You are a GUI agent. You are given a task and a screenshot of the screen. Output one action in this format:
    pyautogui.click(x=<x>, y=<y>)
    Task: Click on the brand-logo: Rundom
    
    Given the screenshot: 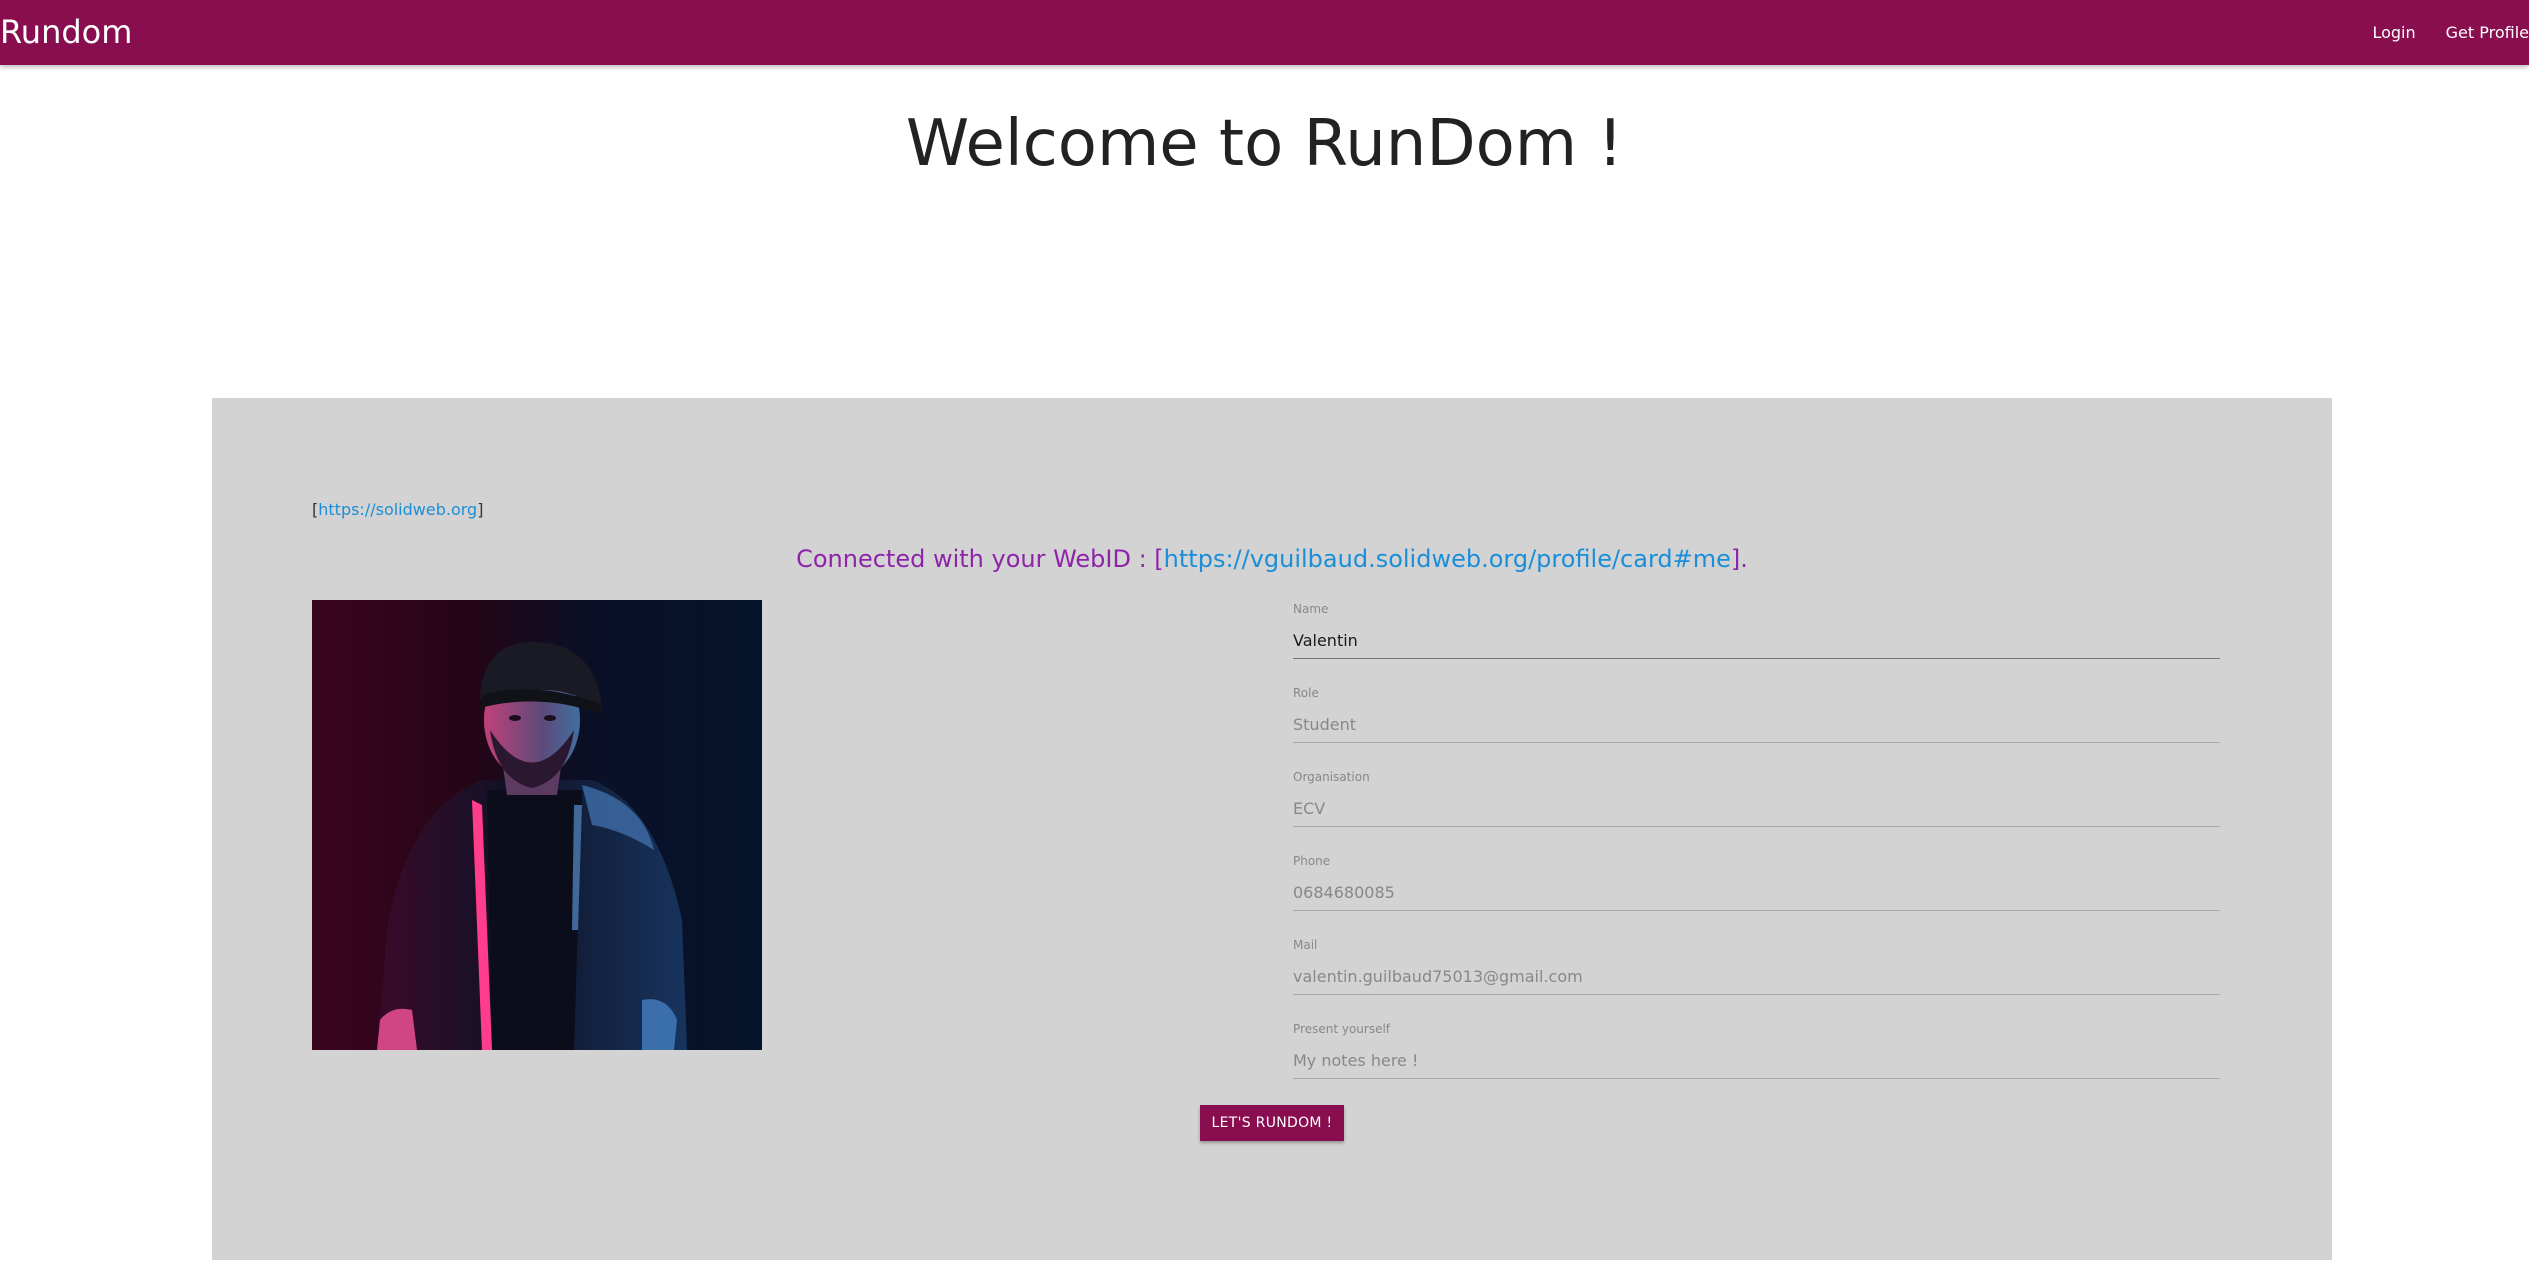 What is the action you would take?
    pyautogui.click(x=66, y=32)
    